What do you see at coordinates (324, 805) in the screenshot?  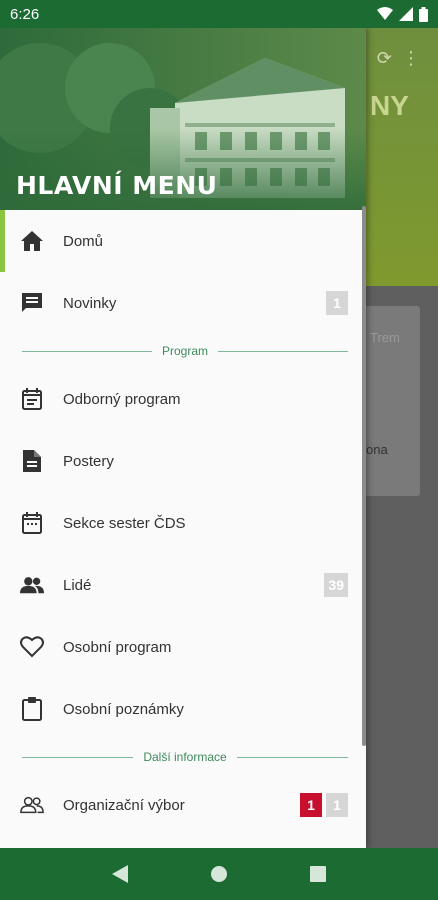 I see `badges: 1 1` at bounding box center [324, 805].